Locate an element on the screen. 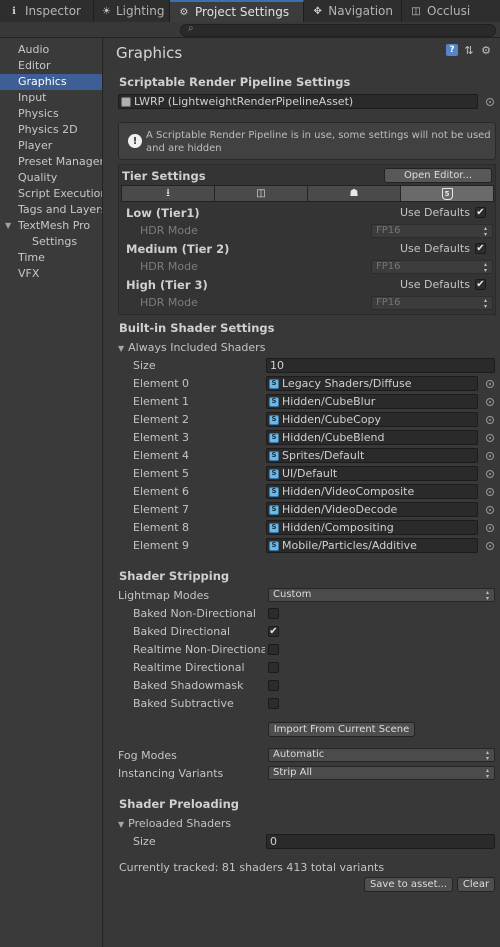  sidebar-item-physics-2d: Physics 2D is located at coordinates (51, 130).